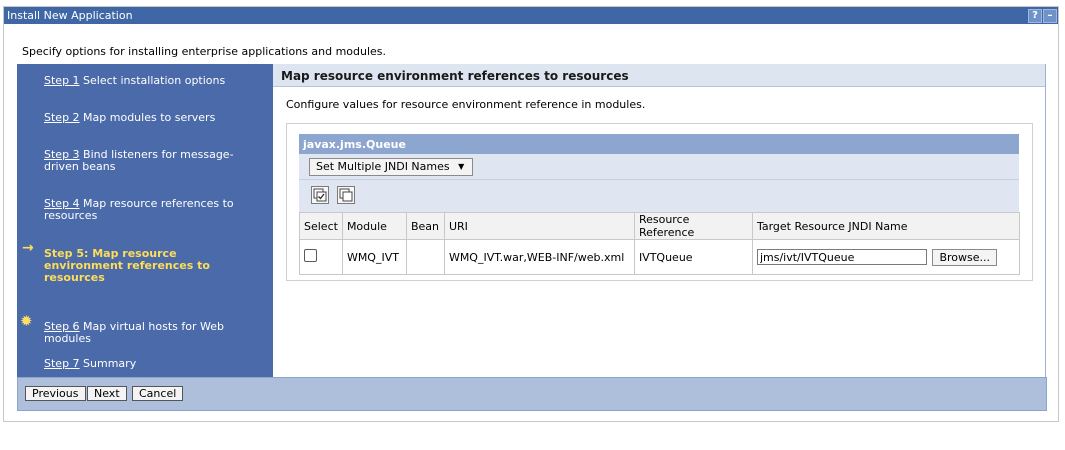  Describe the element at coordinates (354, 144) in the screenshot. I see `table-title: javax.jms.Queue` at that location.